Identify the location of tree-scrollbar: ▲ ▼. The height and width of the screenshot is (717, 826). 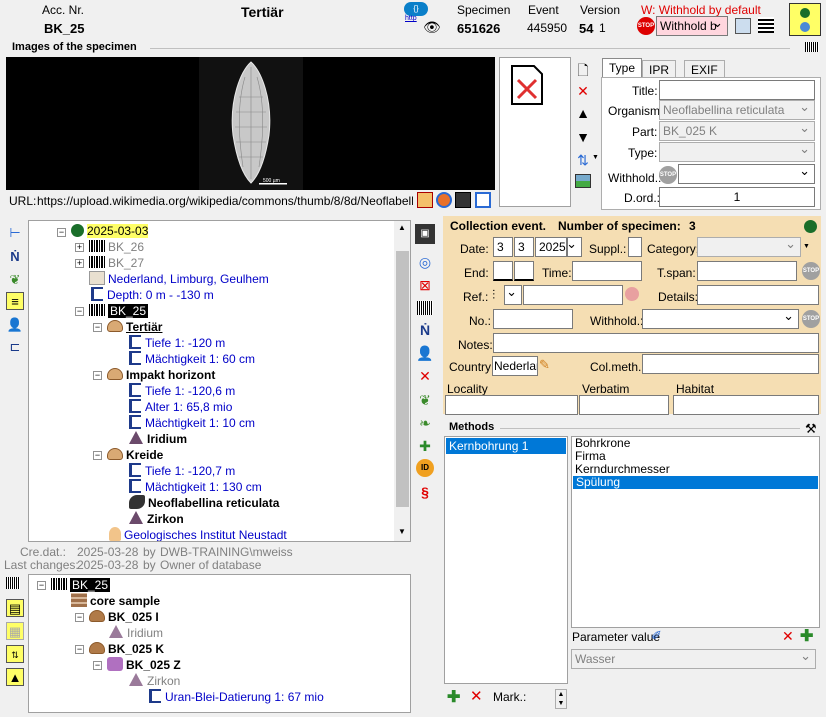
(402, 381).